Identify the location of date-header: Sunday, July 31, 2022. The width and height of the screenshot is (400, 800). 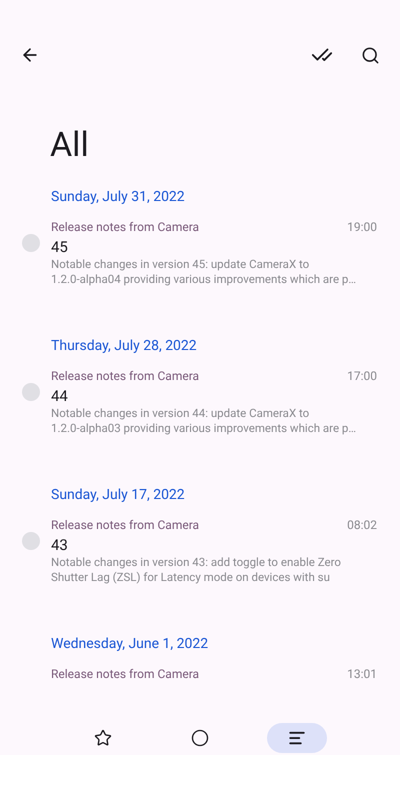
(118, 197).